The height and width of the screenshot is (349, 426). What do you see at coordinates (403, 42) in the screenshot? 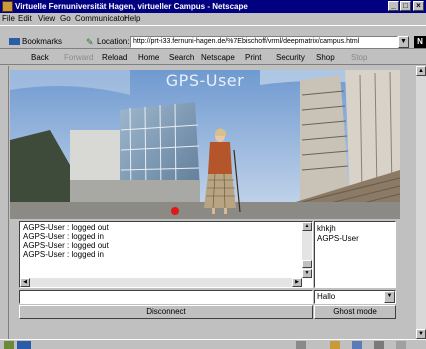
I see `url-dropdown-button: ▼` at bounding box center [403, 42].